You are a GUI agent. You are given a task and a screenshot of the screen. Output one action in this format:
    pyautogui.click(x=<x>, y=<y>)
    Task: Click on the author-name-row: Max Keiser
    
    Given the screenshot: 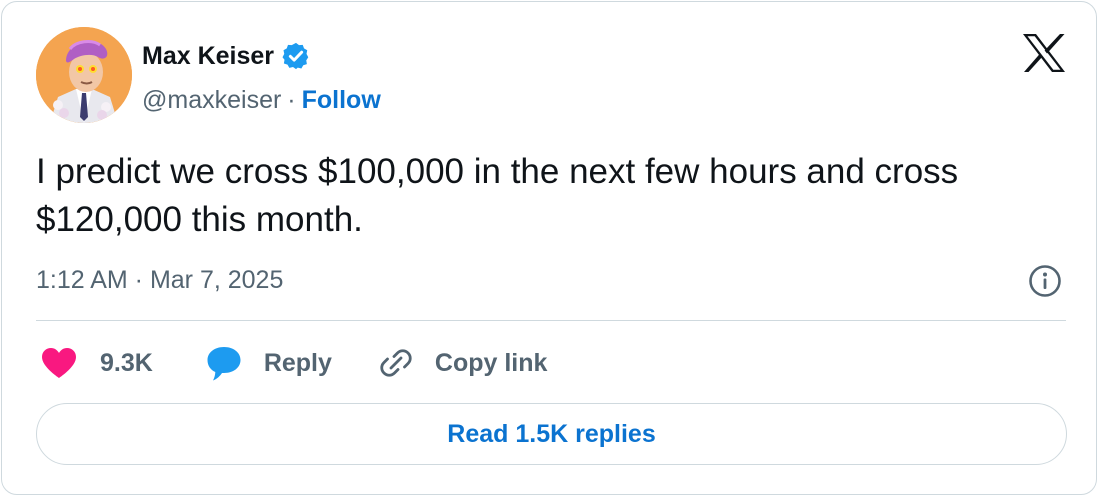 What is the action you would take?
    pyautogui.click(x=226, y=56)
    